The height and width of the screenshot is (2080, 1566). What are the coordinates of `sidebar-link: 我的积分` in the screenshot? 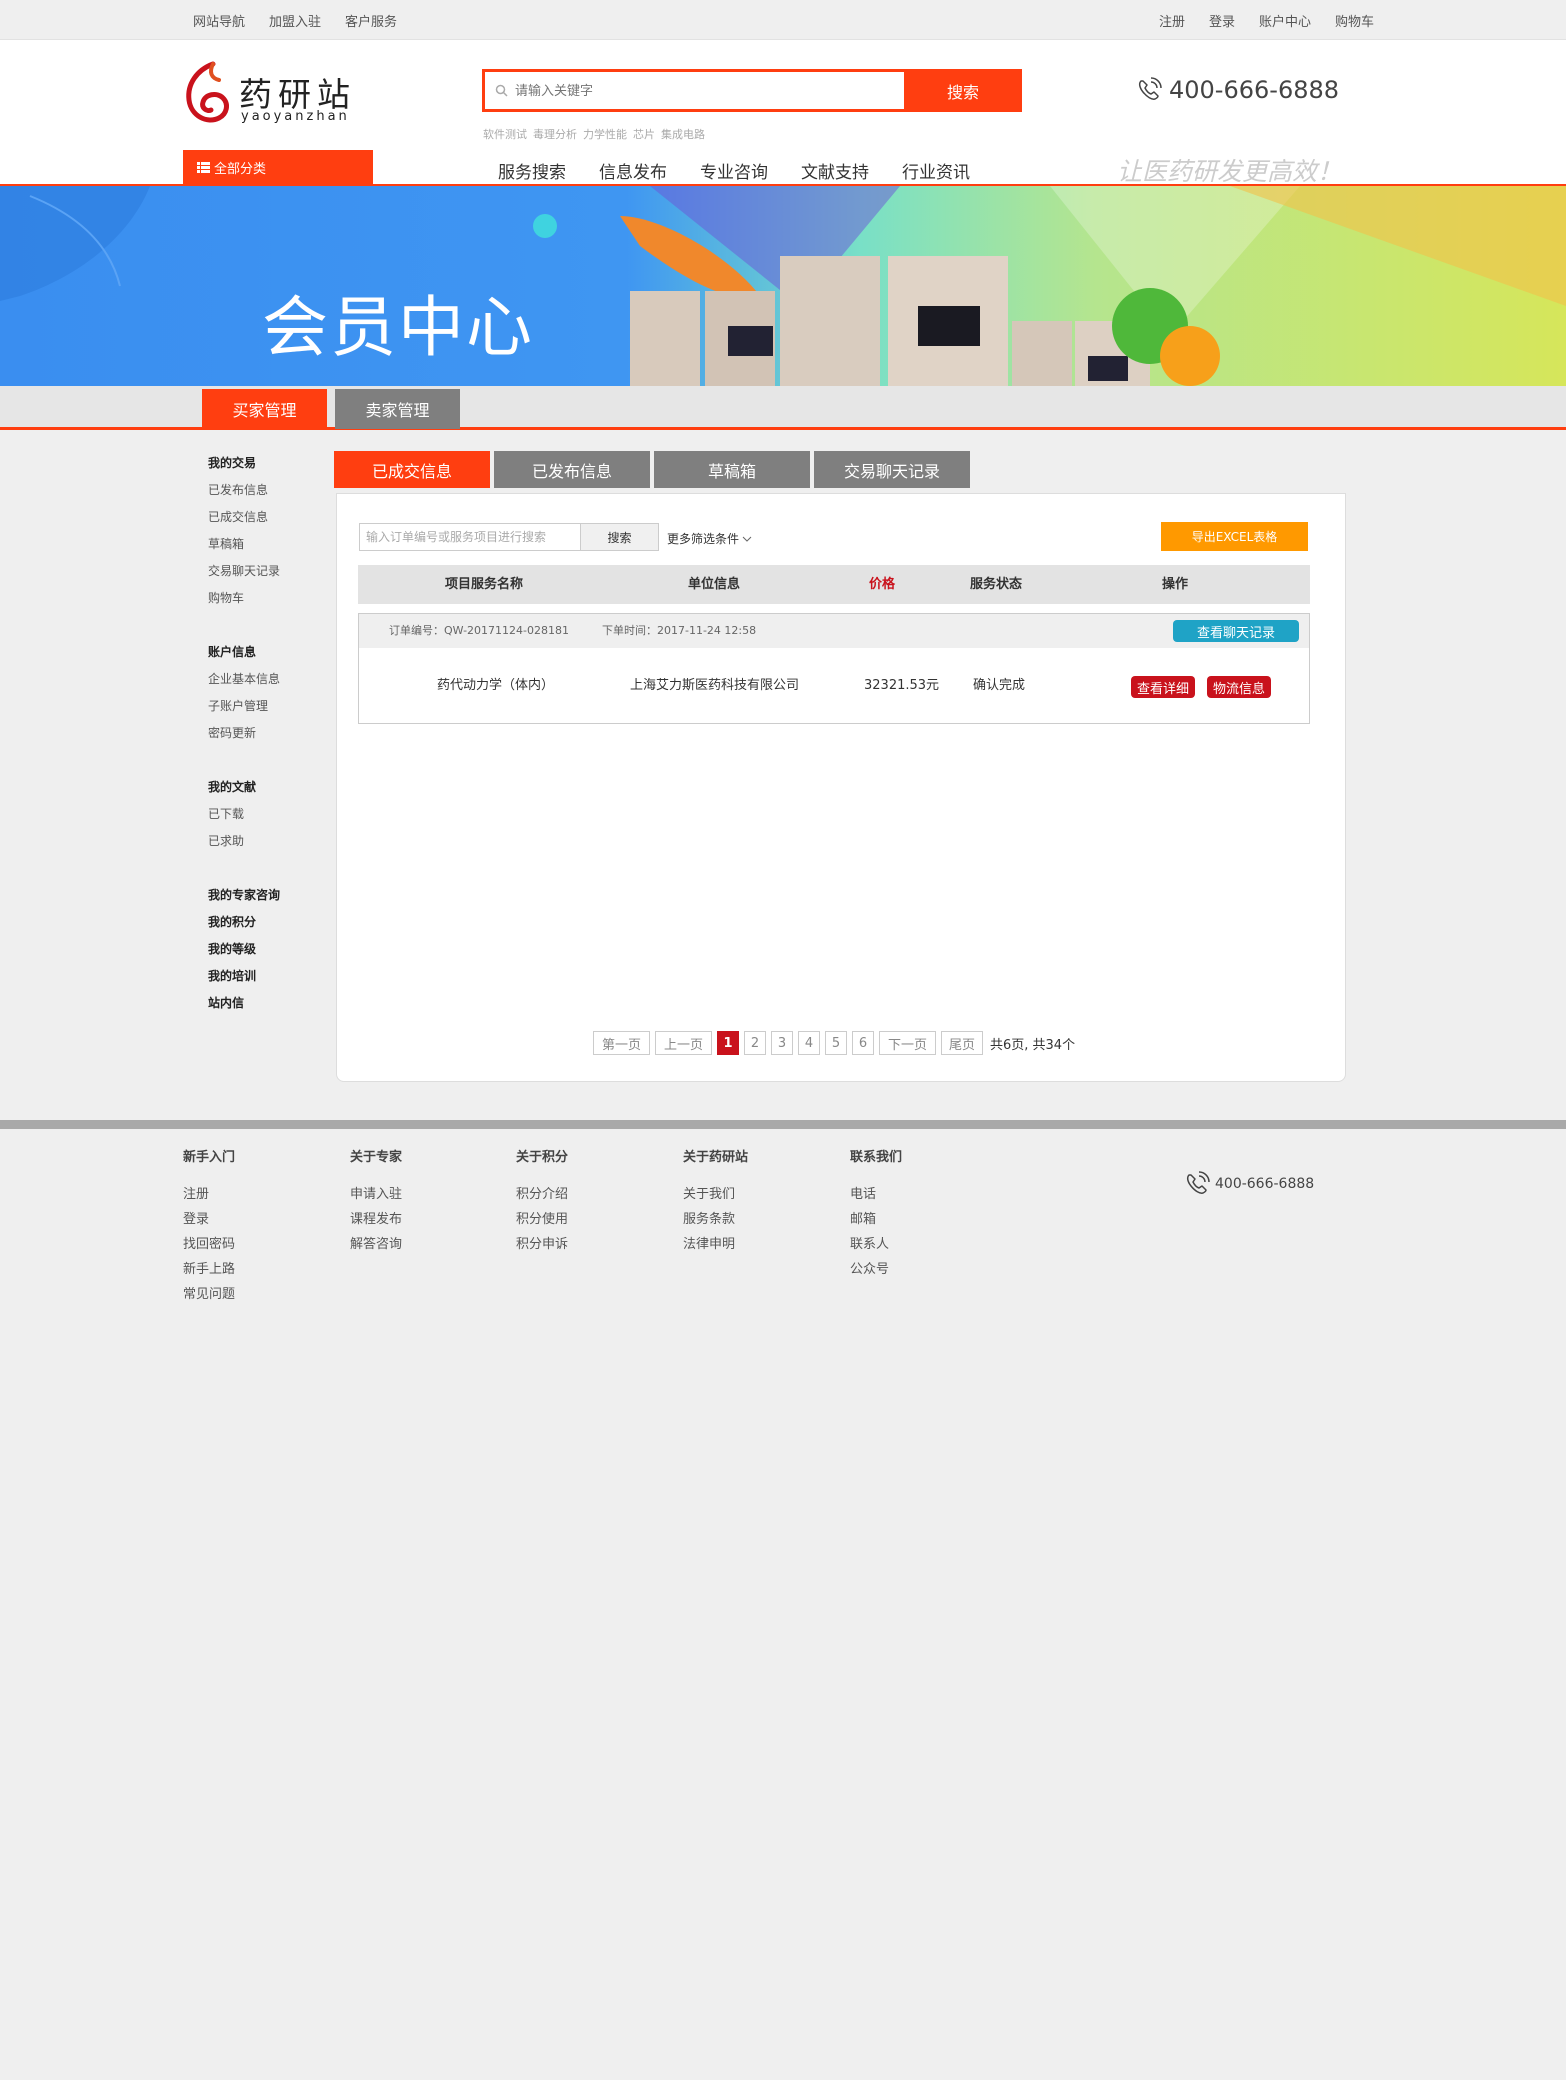 It's located at (273, 922).